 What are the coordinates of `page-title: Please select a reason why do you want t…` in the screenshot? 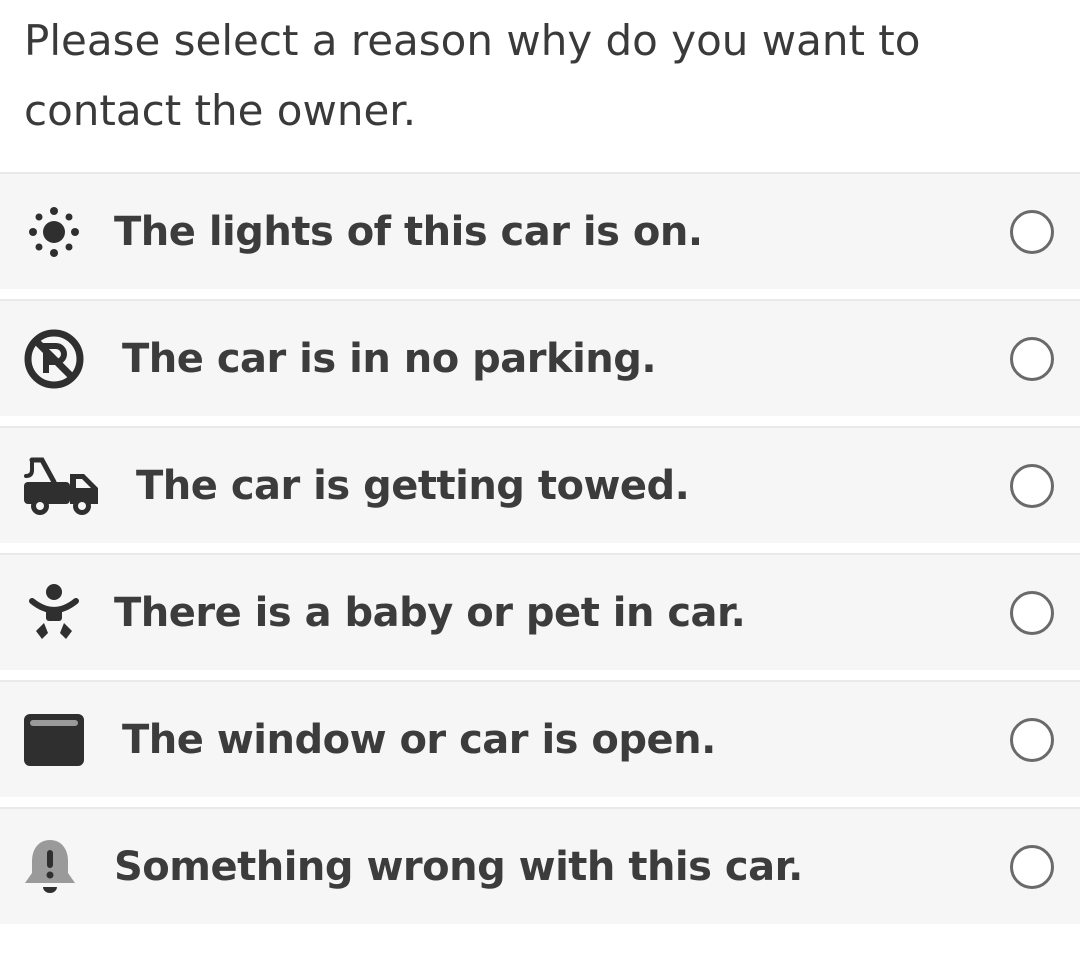 It's located at (472, 75).